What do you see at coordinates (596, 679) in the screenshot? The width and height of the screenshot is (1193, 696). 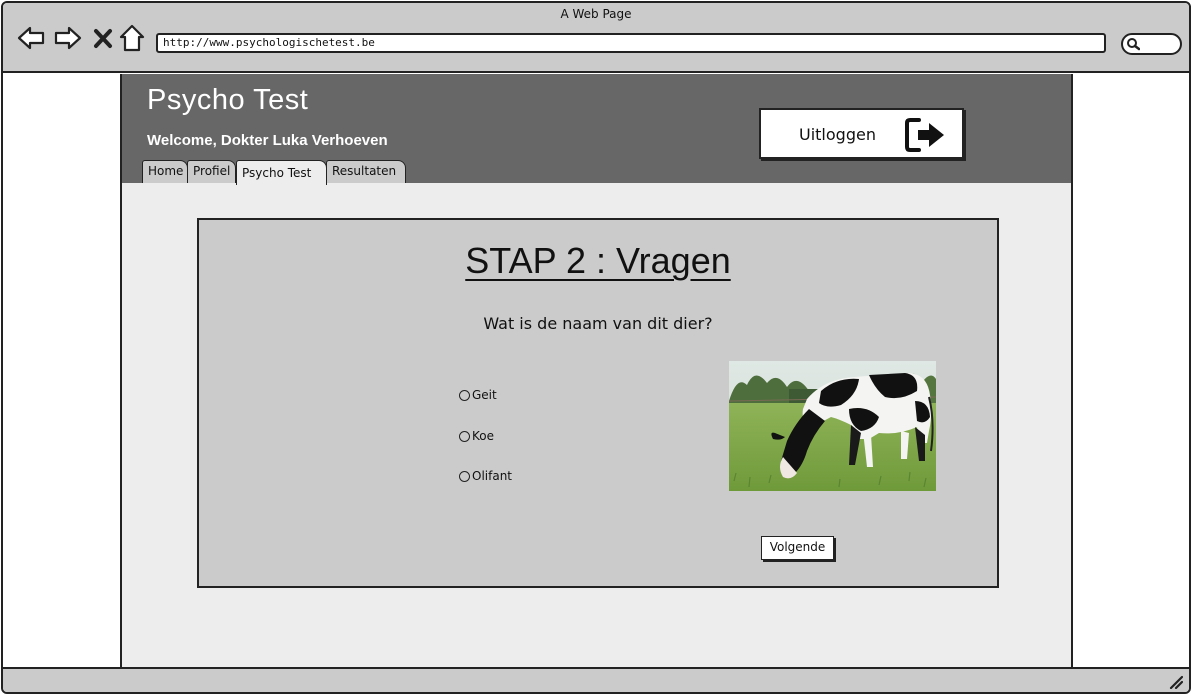 I see `status-bar` at bounding box center [596, 679].